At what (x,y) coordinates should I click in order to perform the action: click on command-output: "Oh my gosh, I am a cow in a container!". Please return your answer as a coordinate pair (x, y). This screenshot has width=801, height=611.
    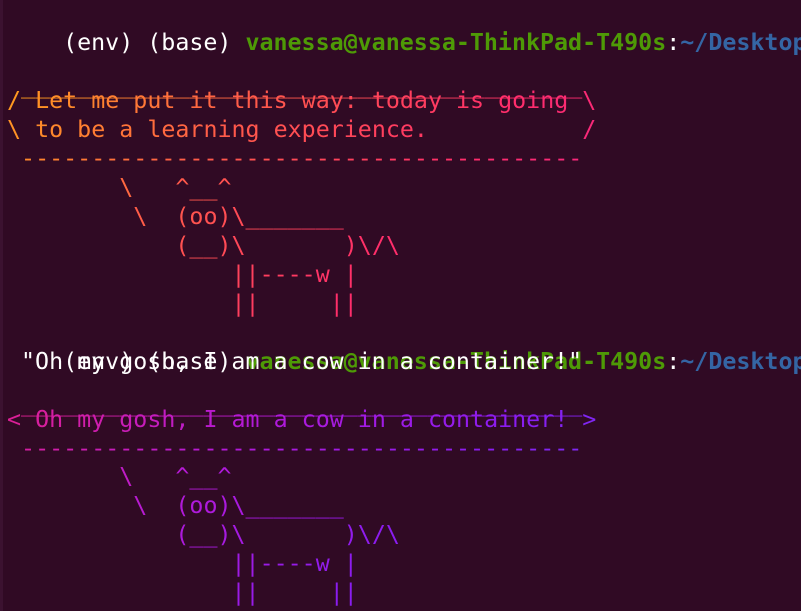
    Looking at the image, I should click on (295, 361).